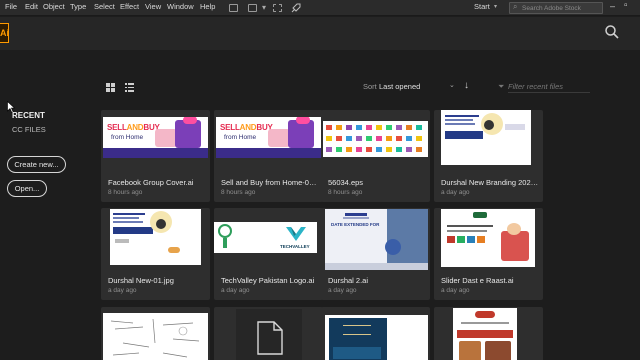 This screenshot has height=360, width=640. What do you see at coordinates (54, 6) in the screenshot?
I see `menu-object: Object` at bounding box center [54, 6].